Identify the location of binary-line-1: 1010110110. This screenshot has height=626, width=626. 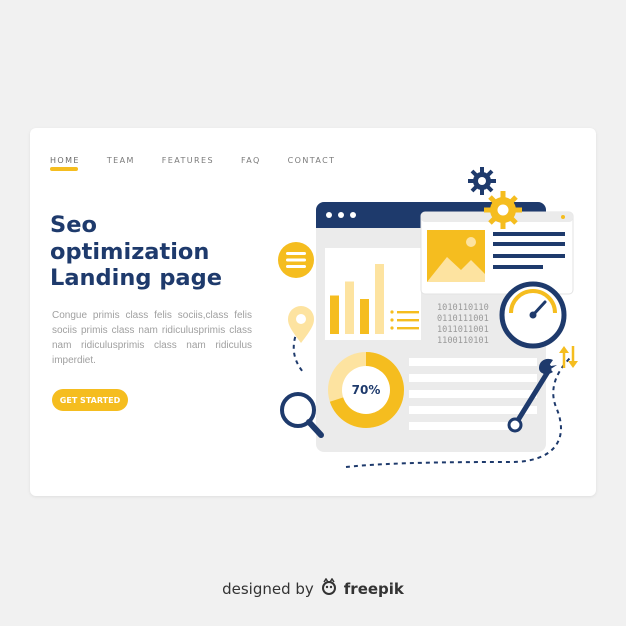
(463, 308).